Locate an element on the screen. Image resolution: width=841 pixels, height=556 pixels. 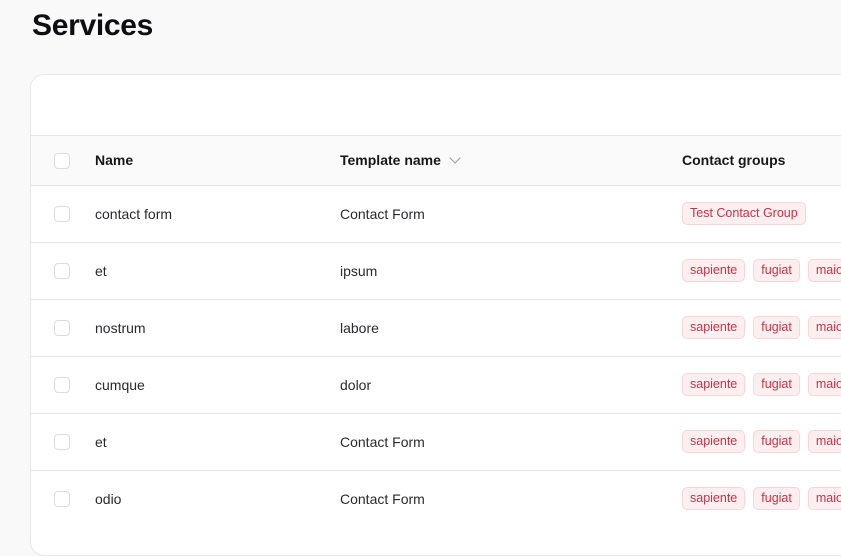
template-name: ipsum is located at coordinates (359, 270).